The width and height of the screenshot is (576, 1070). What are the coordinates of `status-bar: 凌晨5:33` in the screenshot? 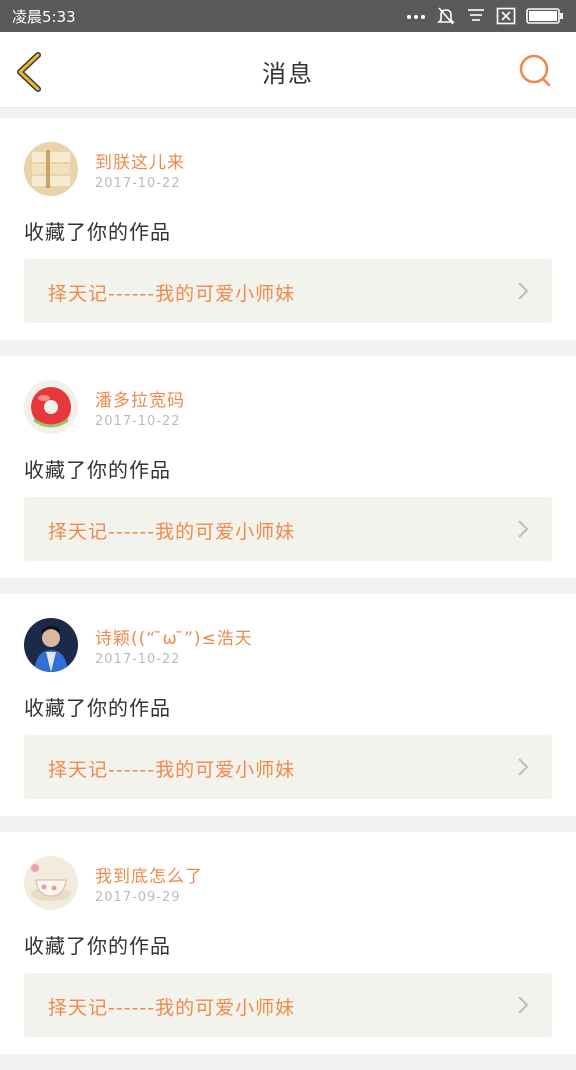 It's located at (288, 16).